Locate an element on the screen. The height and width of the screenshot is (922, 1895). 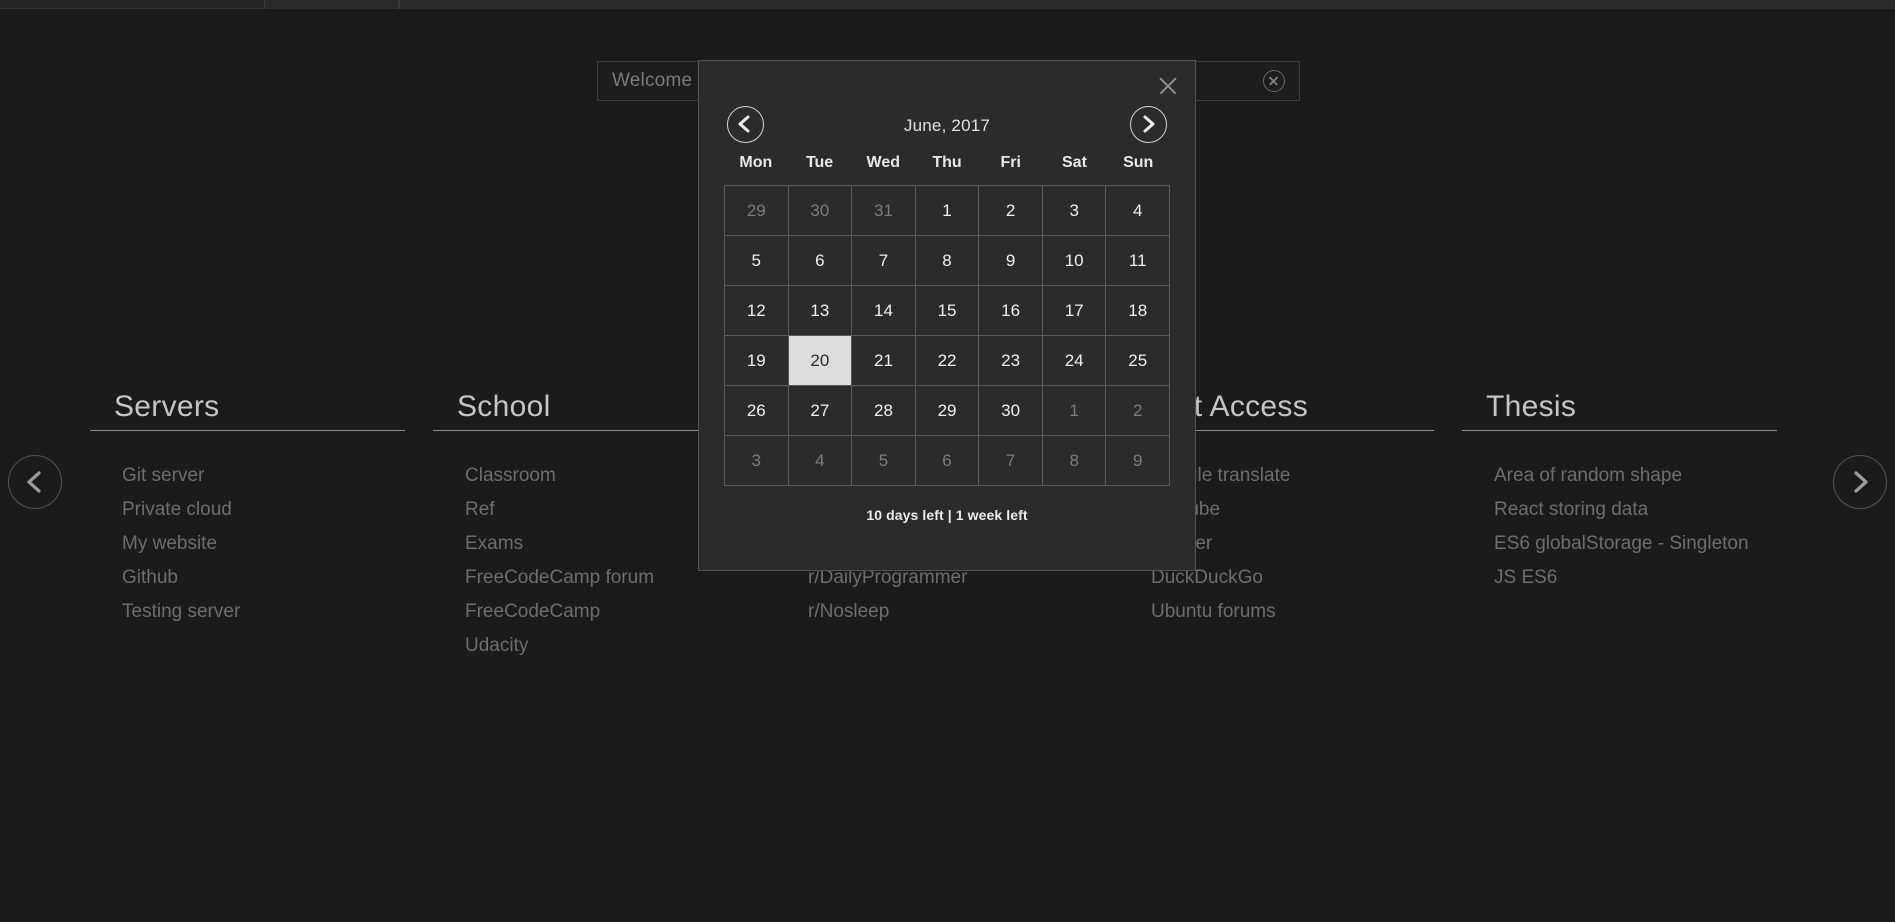
prev-month-button is located at coordinates (745, 124).